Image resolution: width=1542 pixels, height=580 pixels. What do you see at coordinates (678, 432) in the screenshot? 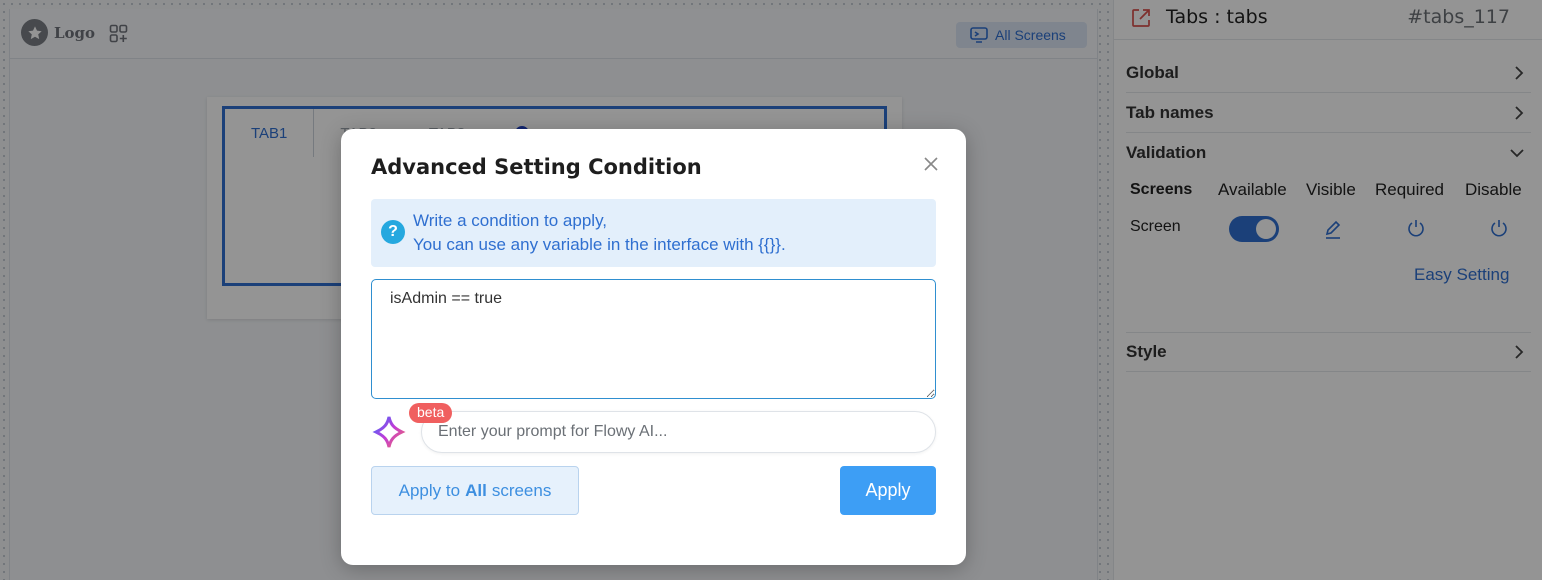
I see `ai-prompt-input` at bounding box center [678, 432].